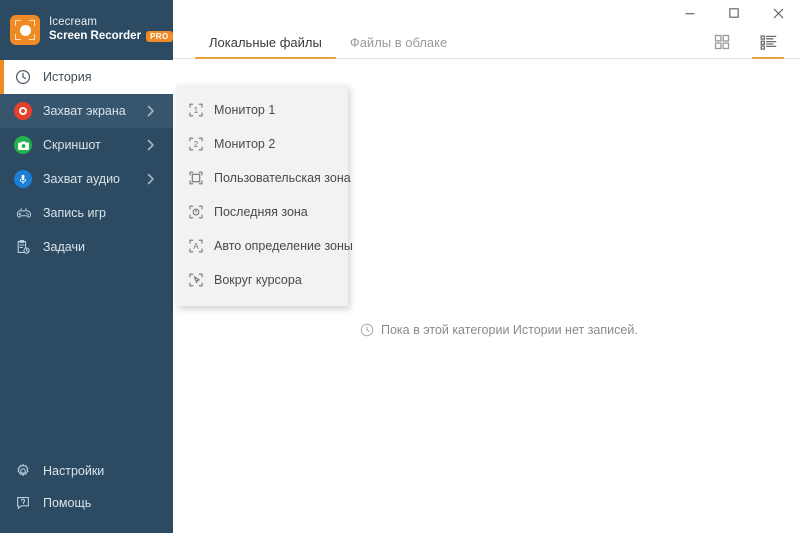 The image size is (800, 533). Describe the element at coordinates (23, 503) in the screenshot. I see `help-question-icon` at that location.